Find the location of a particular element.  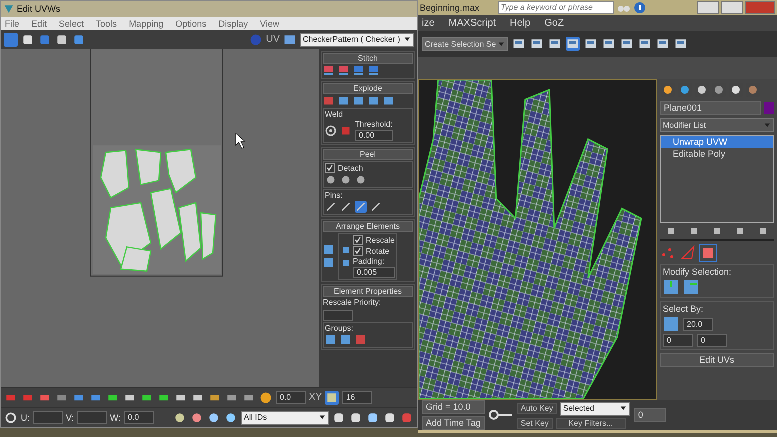

menu-item: Mapping is located at coordinates (146, 23).